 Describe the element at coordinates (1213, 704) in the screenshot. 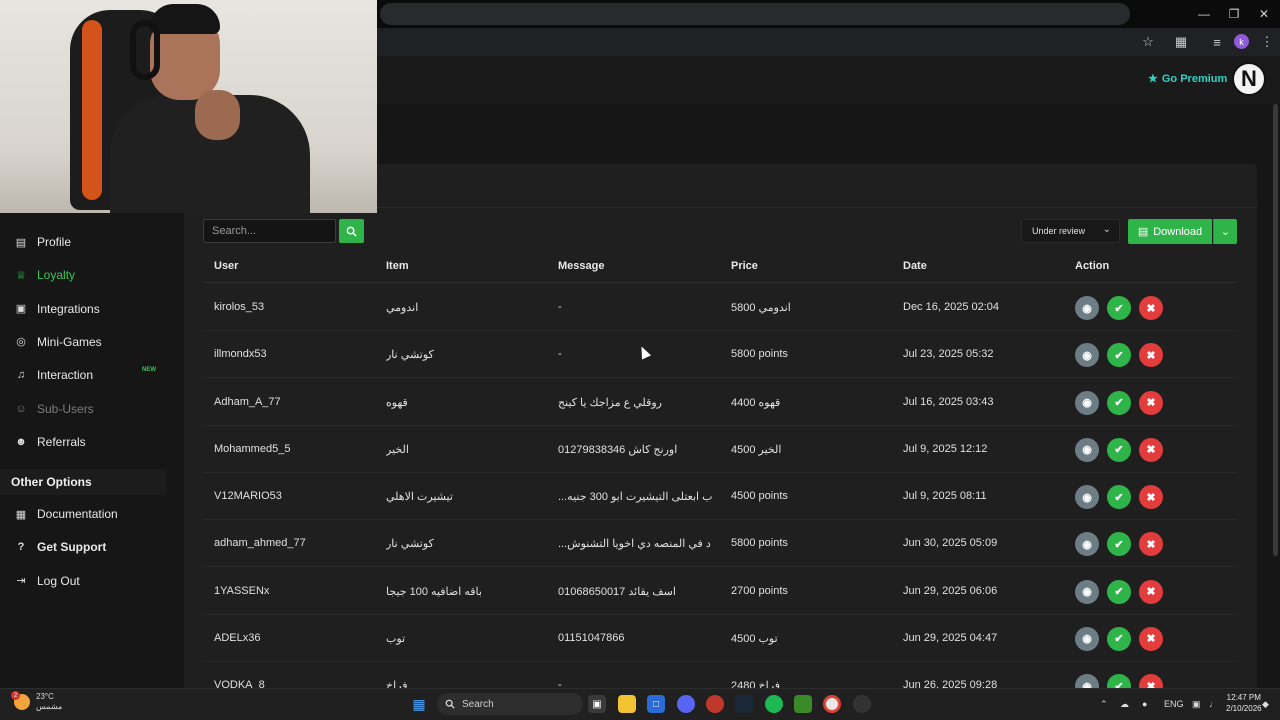

I see `volume-icon: ♩` at that location.